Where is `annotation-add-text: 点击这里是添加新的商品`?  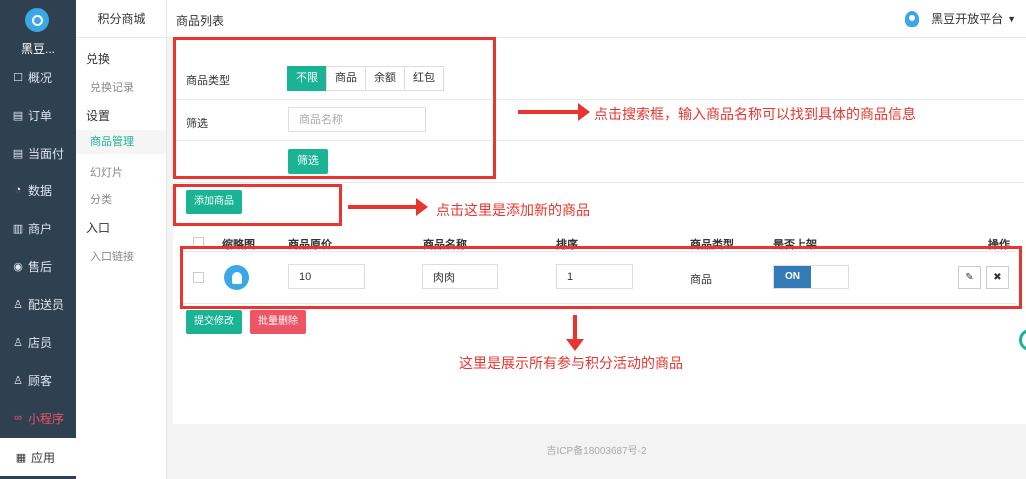
annotation-add-text: 点击这里是添加新的商品 is located at coordinates (513, 211).